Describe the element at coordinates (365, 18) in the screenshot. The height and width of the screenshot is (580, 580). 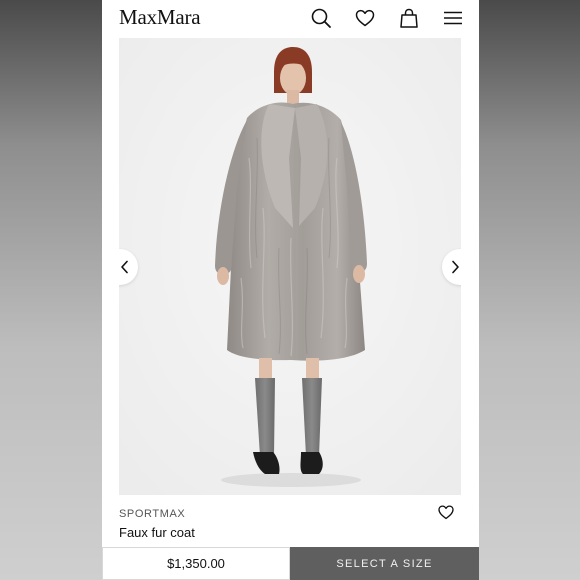
I see `heart-icon` at that location.